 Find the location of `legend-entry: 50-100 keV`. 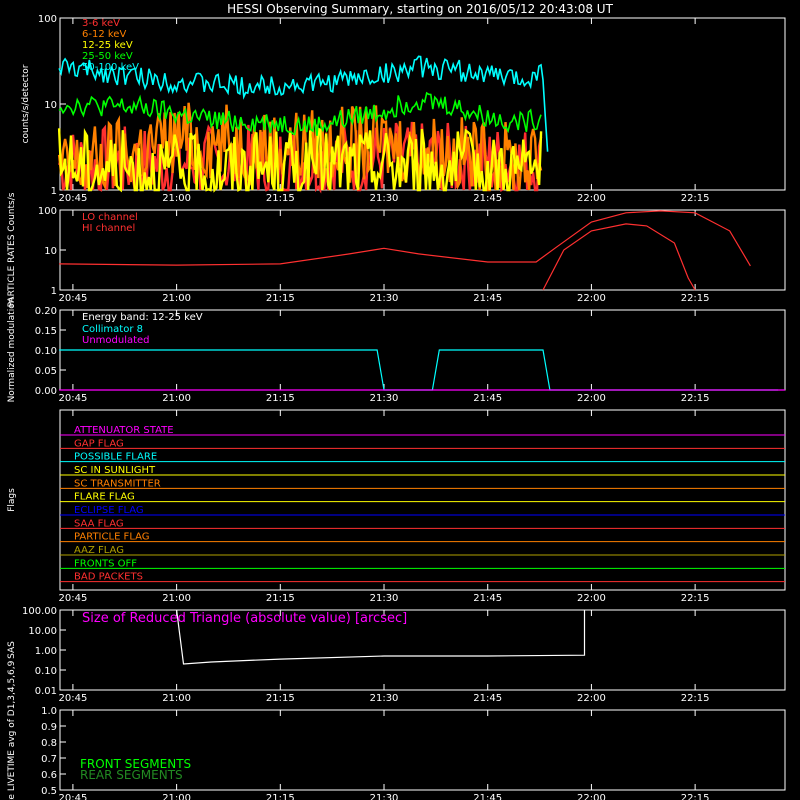

legend-entry: 50-100 keV is located at coordinates (110, 67).